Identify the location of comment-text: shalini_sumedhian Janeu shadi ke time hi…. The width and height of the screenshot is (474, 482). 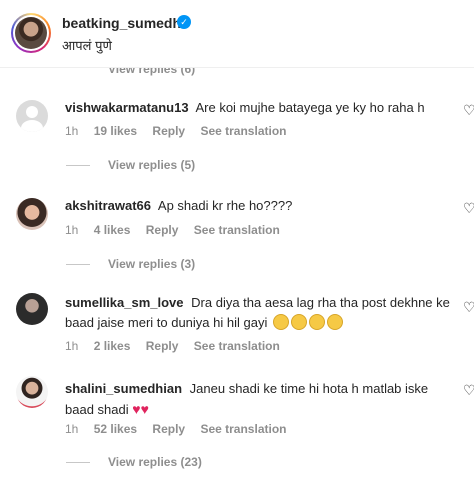
(260, 399).